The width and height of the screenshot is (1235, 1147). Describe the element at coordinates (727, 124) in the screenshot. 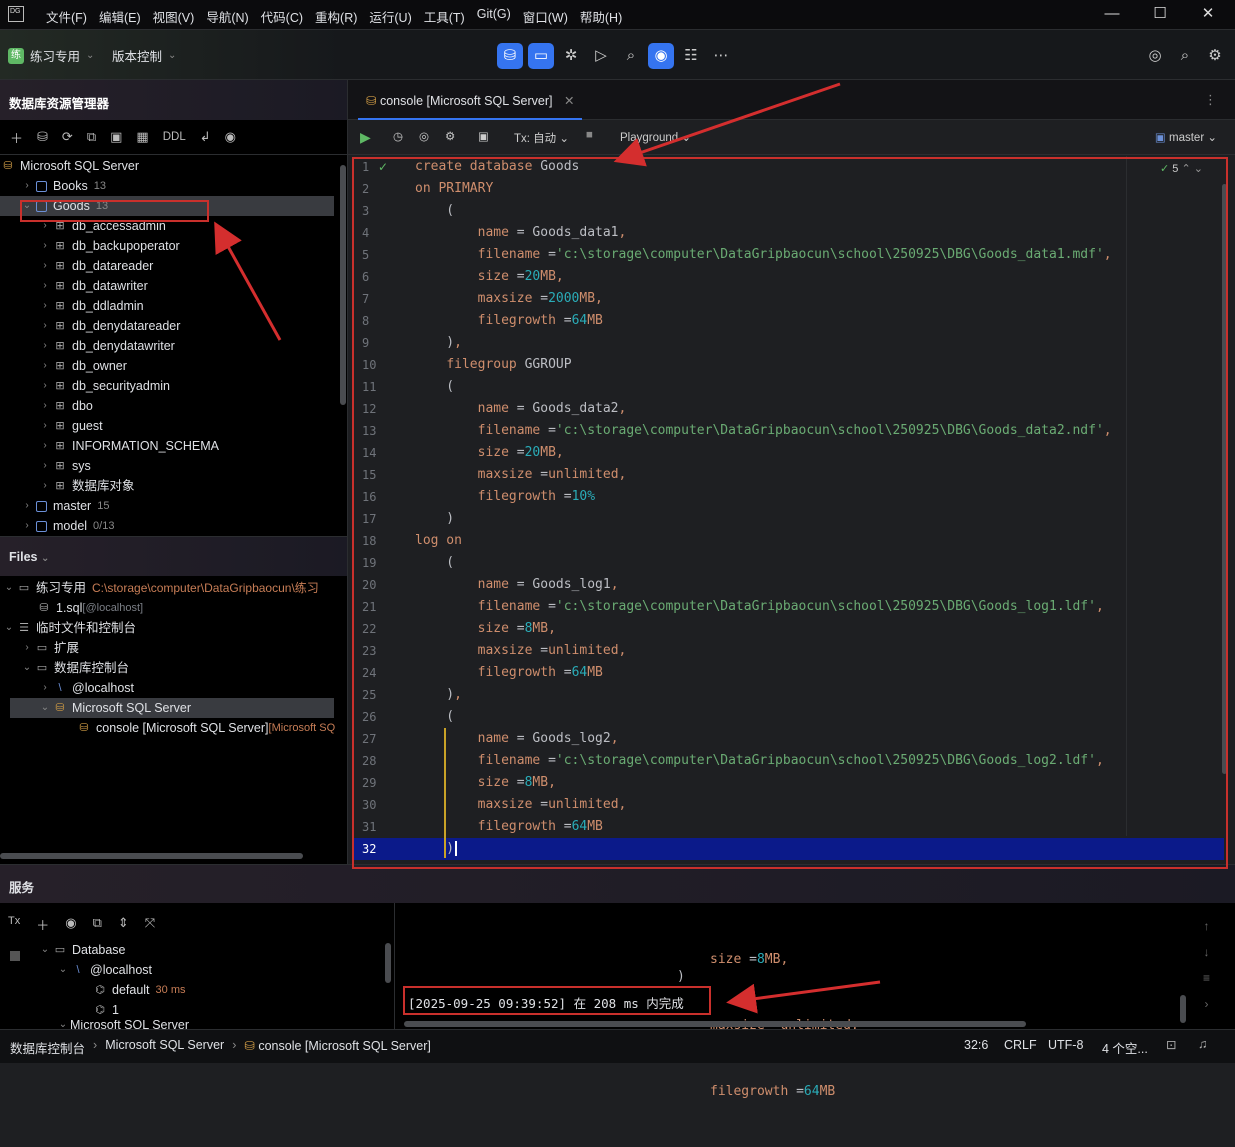

I see `arrow-to-editor` at that location.